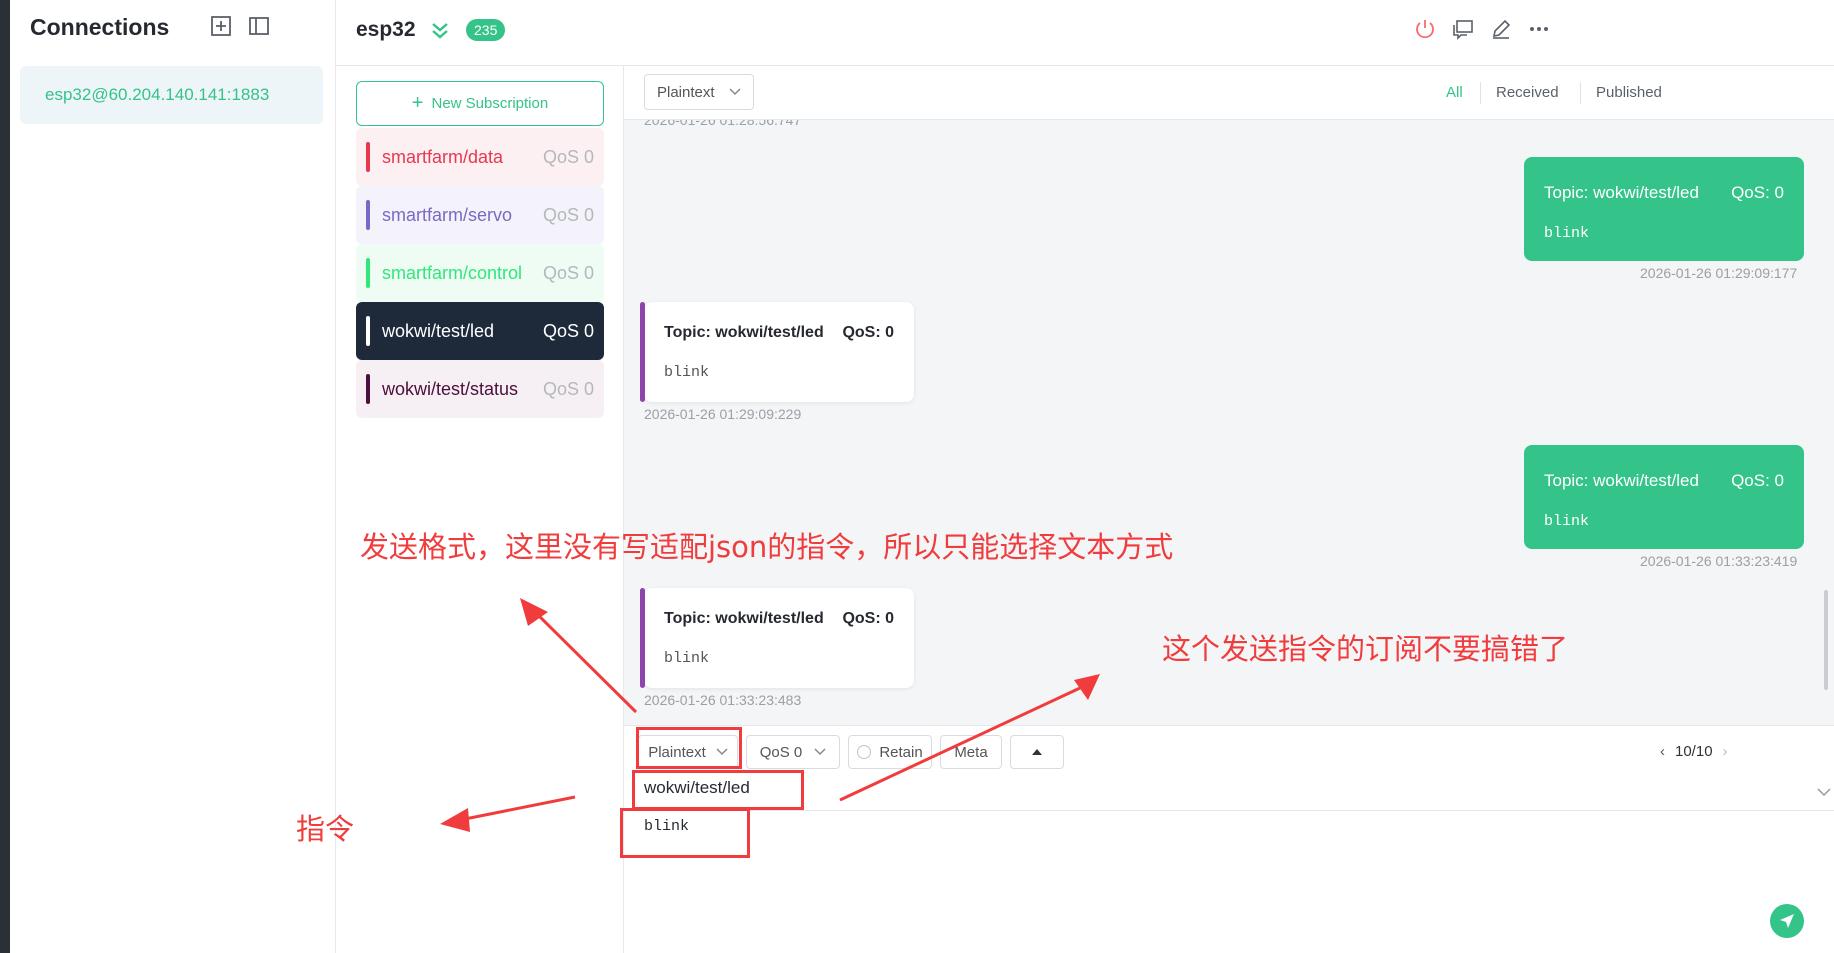 Image resolution: width=1834 pixels, height=953 pixels. I want to click on arrow-format, so click(585, 662).